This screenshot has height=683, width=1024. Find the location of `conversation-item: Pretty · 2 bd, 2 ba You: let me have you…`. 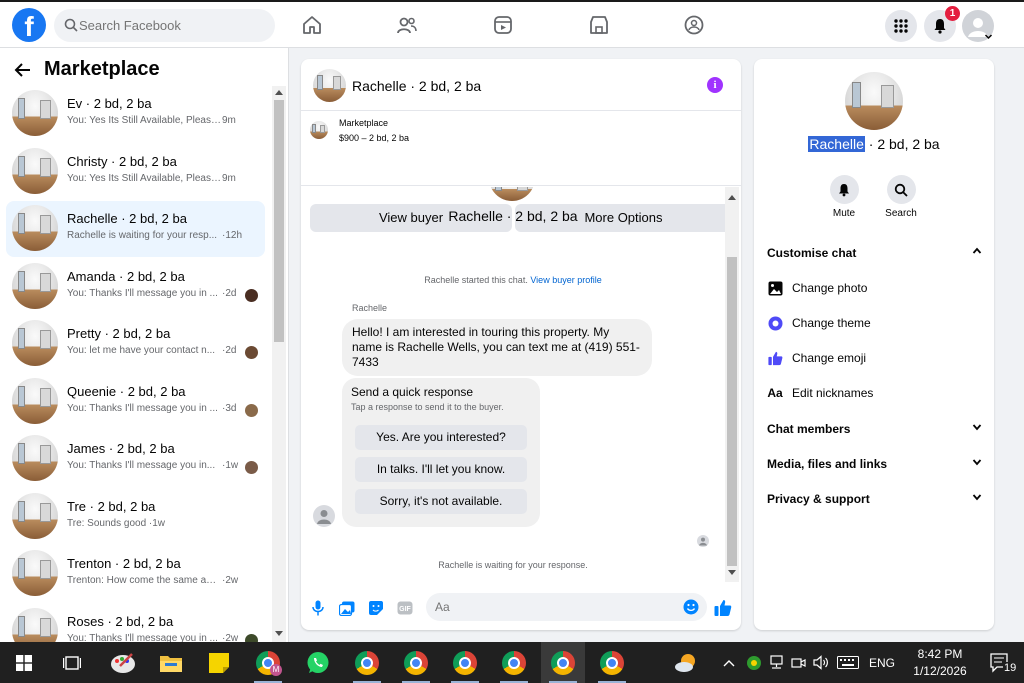

conversation-item: Pretty · 2 bd, 2 ba You: let me have you… is located at coordinates (135, 344).